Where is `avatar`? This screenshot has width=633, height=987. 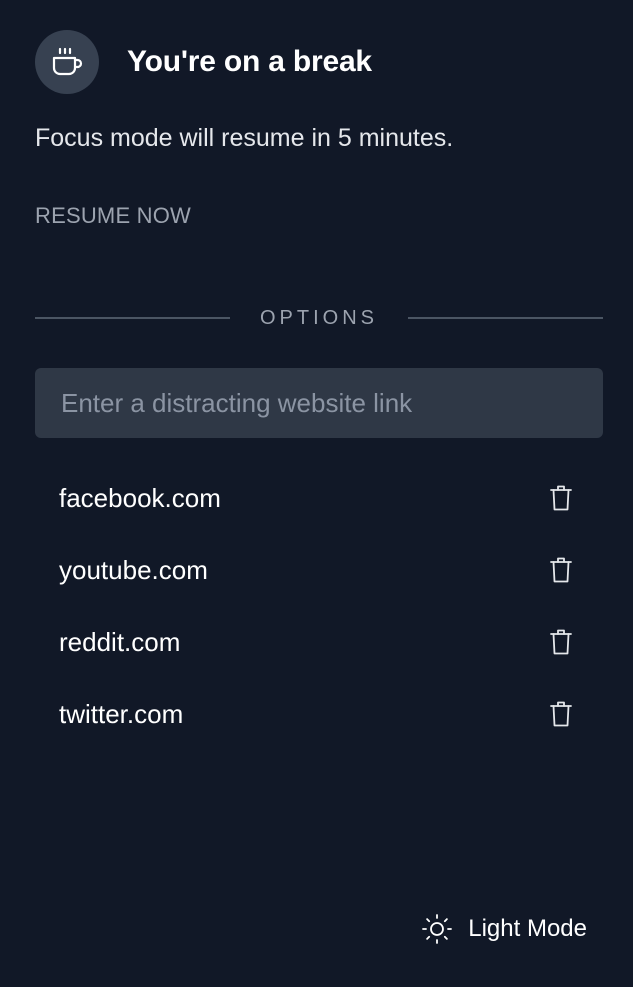
avatar is located at coordinates (67, 62).